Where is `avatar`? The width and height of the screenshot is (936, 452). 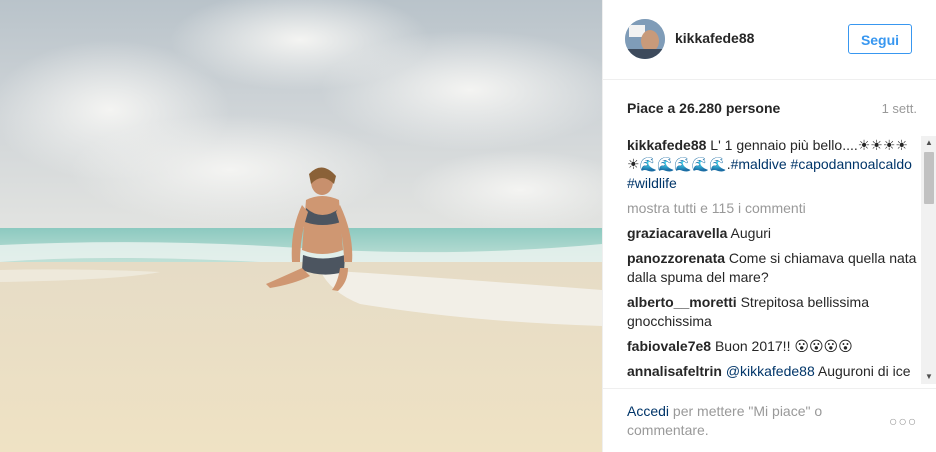
avatar is located at coordinates (645, 39).